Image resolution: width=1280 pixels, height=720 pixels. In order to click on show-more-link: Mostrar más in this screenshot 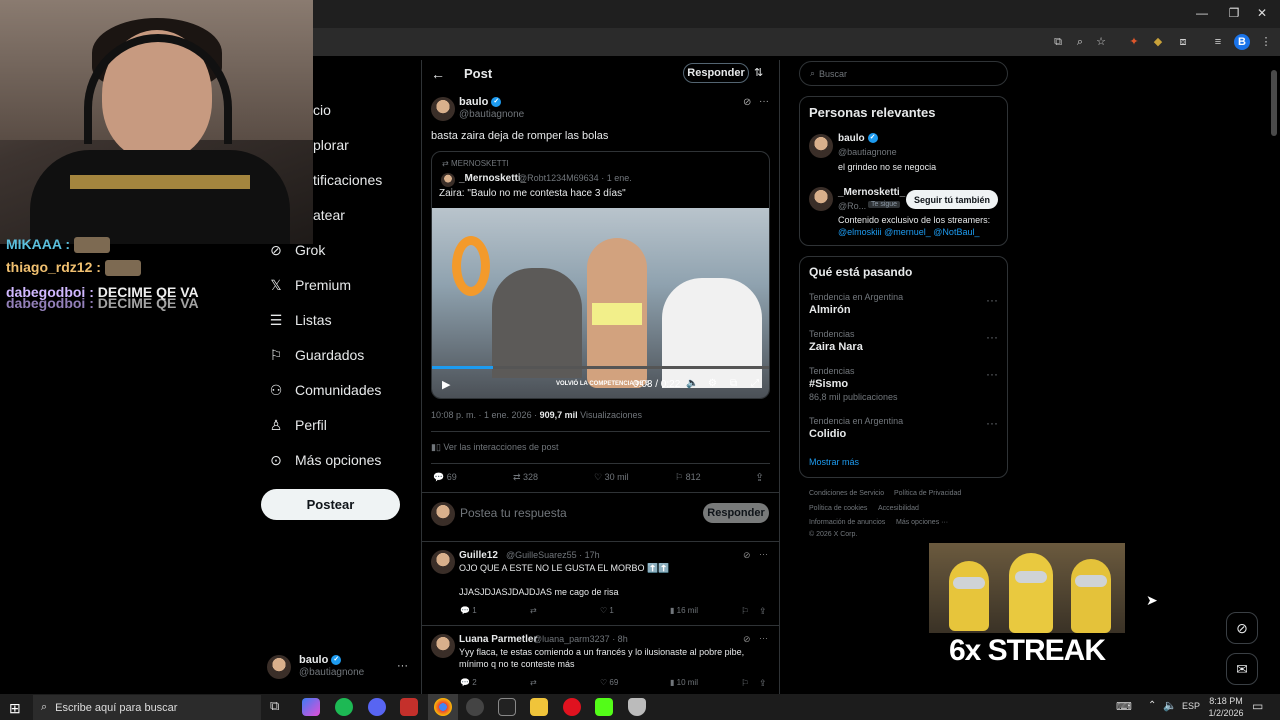, I will do `click(834, 462)`.